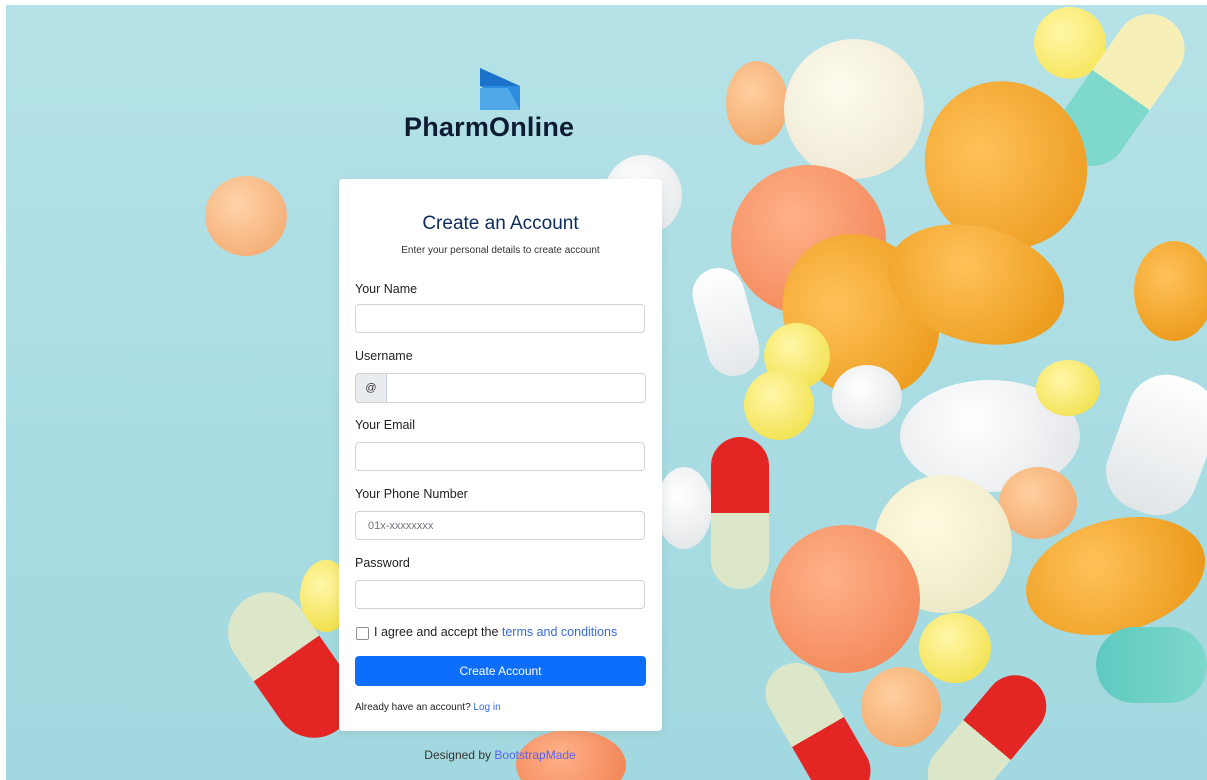 This screenshot has height=780, width=1207. Describe the element at coordinates (500, 318) in the screenshot. I see `name-input` at that location.